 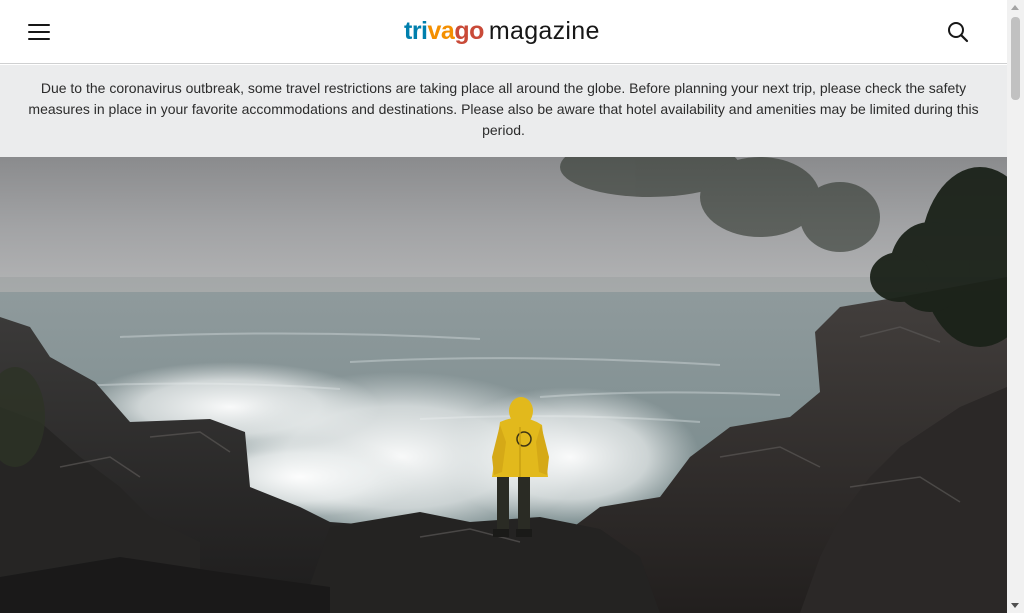 I want to click on logo-part-tri: tri, so click(x=416, y=31).